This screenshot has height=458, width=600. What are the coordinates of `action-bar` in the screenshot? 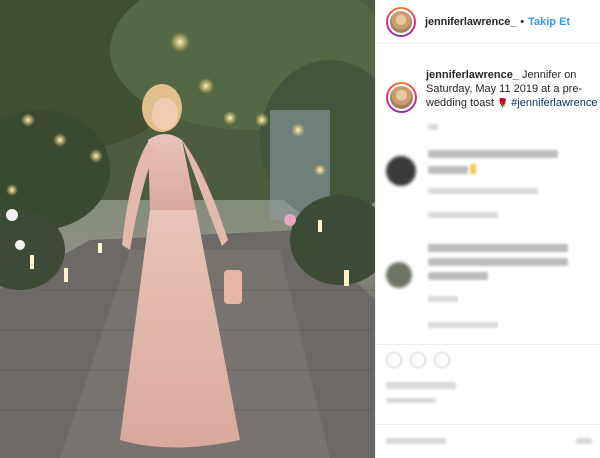 It's located at (418, 360).